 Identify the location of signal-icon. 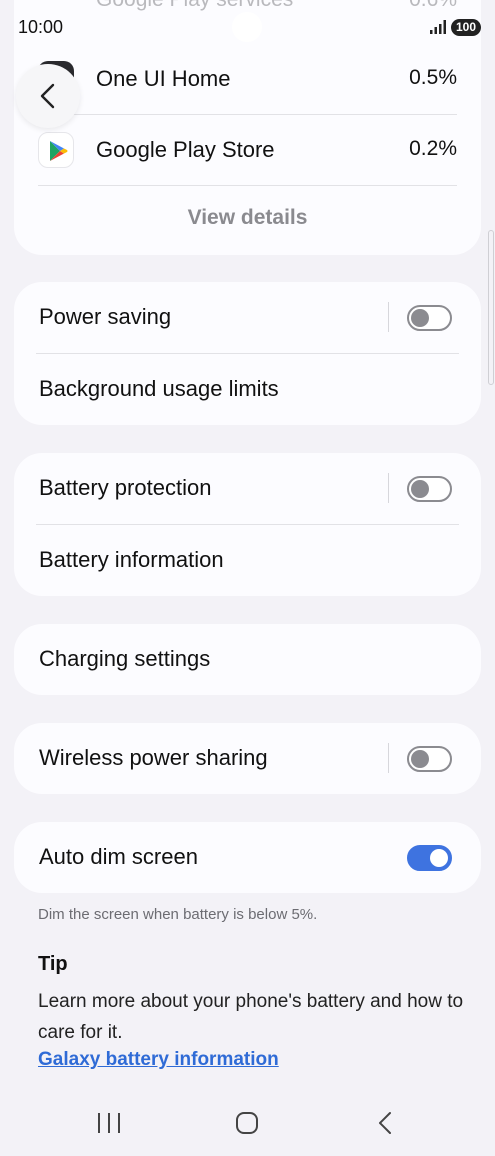
(438, 27).